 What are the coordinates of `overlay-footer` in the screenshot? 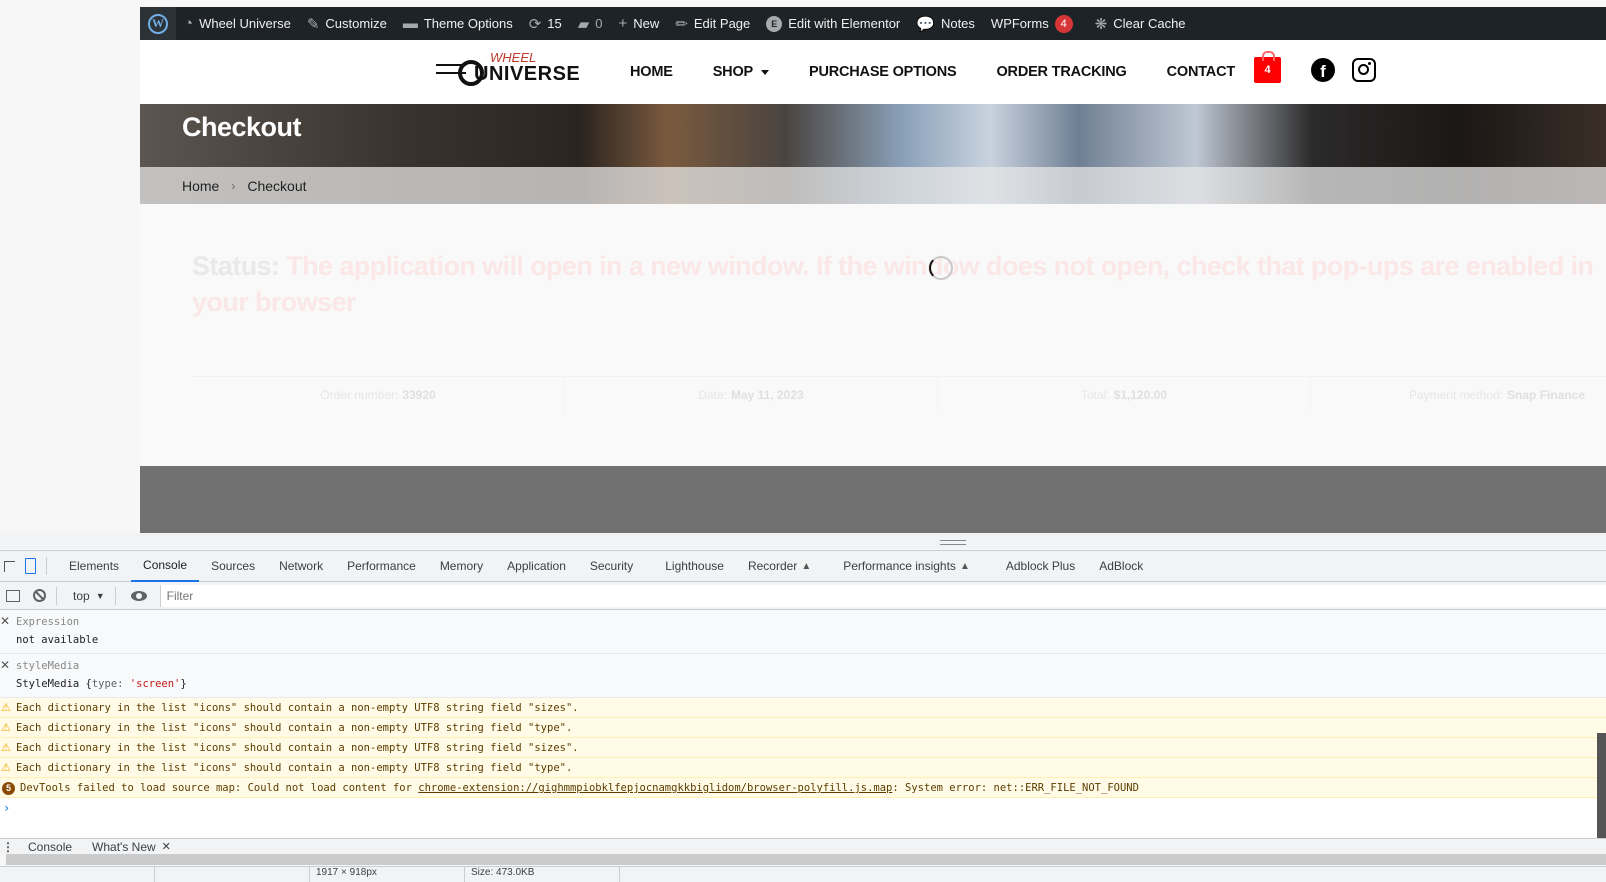 It's located at (873, 499).